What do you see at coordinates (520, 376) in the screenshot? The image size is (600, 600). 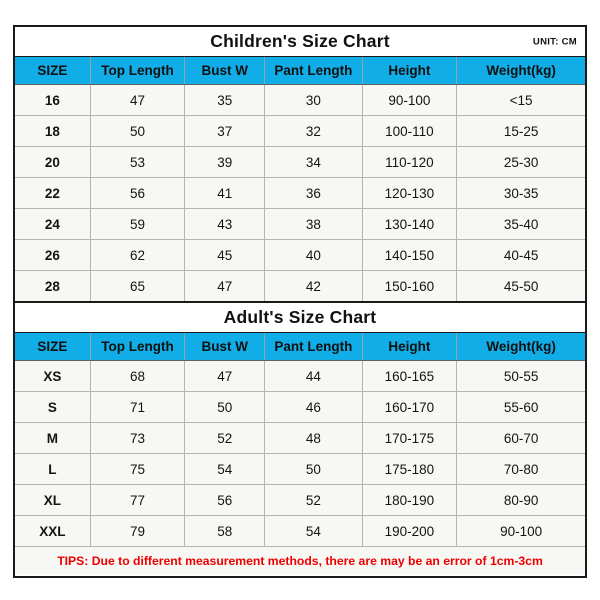 I see `measurement-cell: 50-55` at bounding box center [520, 376].